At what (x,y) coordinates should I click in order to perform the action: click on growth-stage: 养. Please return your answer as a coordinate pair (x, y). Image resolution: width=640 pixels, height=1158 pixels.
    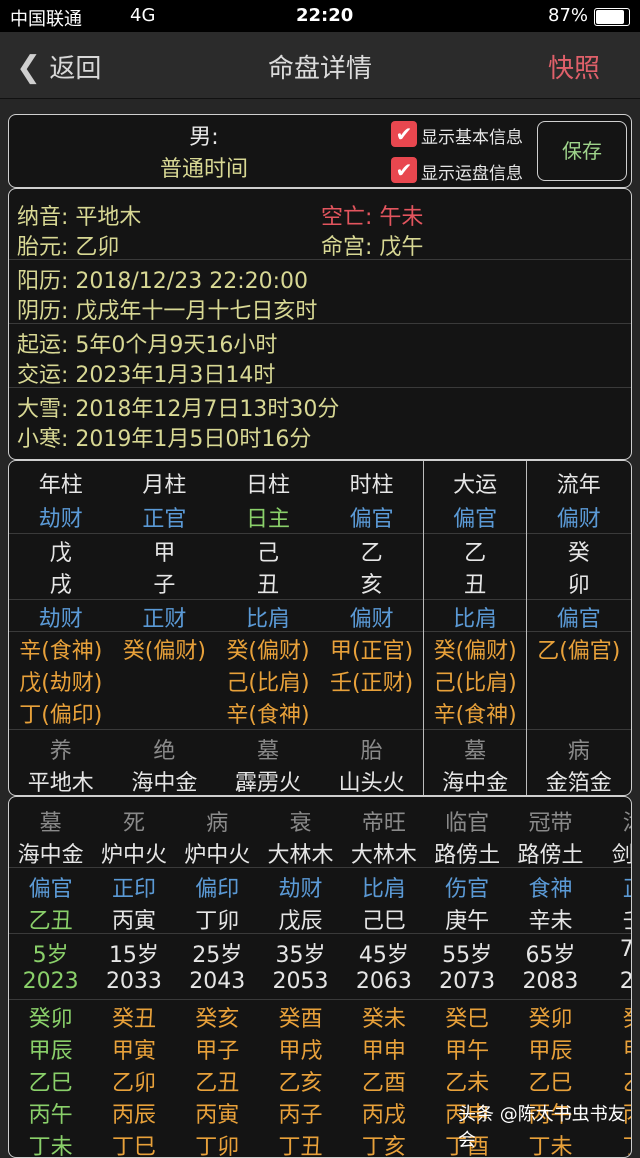
    Looking at the image, I should click on (60, 751).